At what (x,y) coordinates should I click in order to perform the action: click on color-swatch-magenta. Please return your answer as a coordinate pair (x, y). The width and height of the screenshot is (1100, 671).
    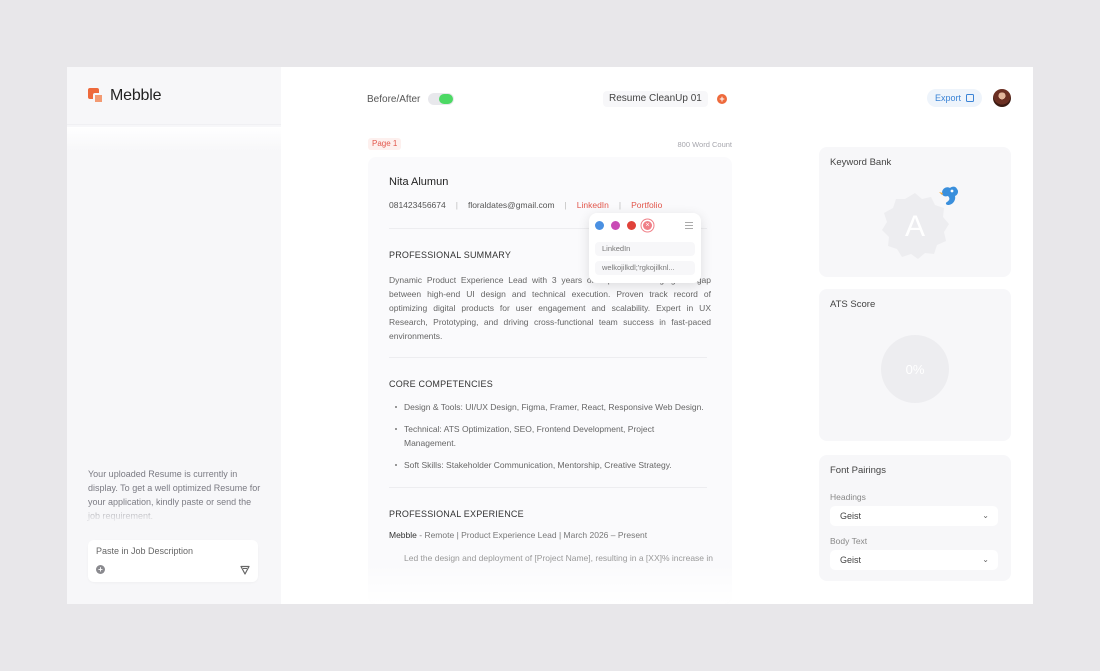
    Looking at the image, I should click on (615, 225).